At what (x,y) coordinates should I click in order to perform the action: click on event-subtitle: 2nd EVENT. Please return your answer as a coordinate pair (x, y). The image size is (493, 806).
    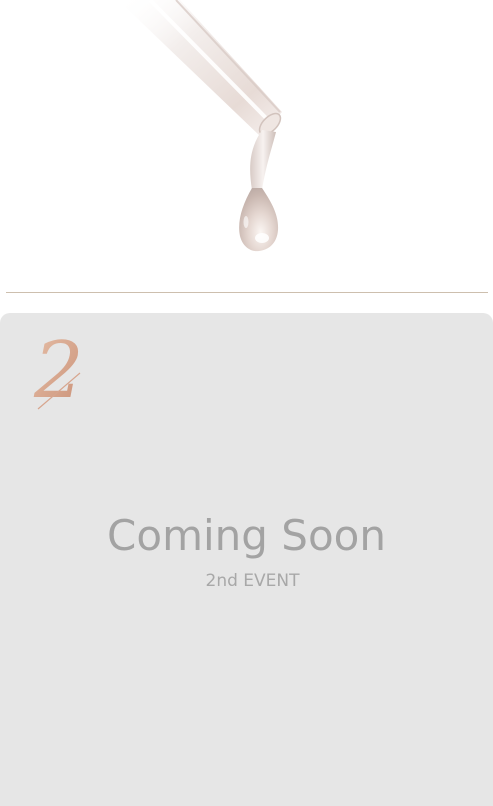
    Looking at the image, I should click on (252, 581).